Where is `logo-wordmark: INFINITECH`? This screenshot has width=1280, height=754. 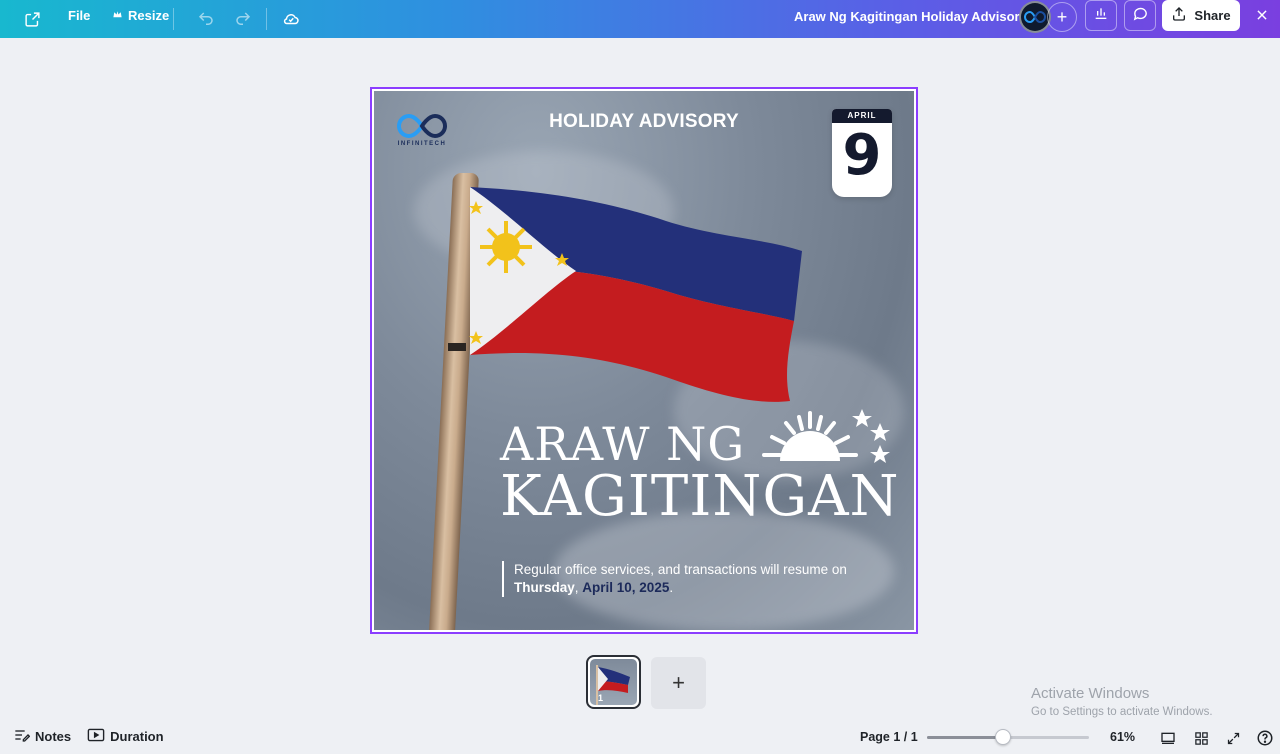
logo-wordmark: INFINITECH is located at coordinates (422, 144).